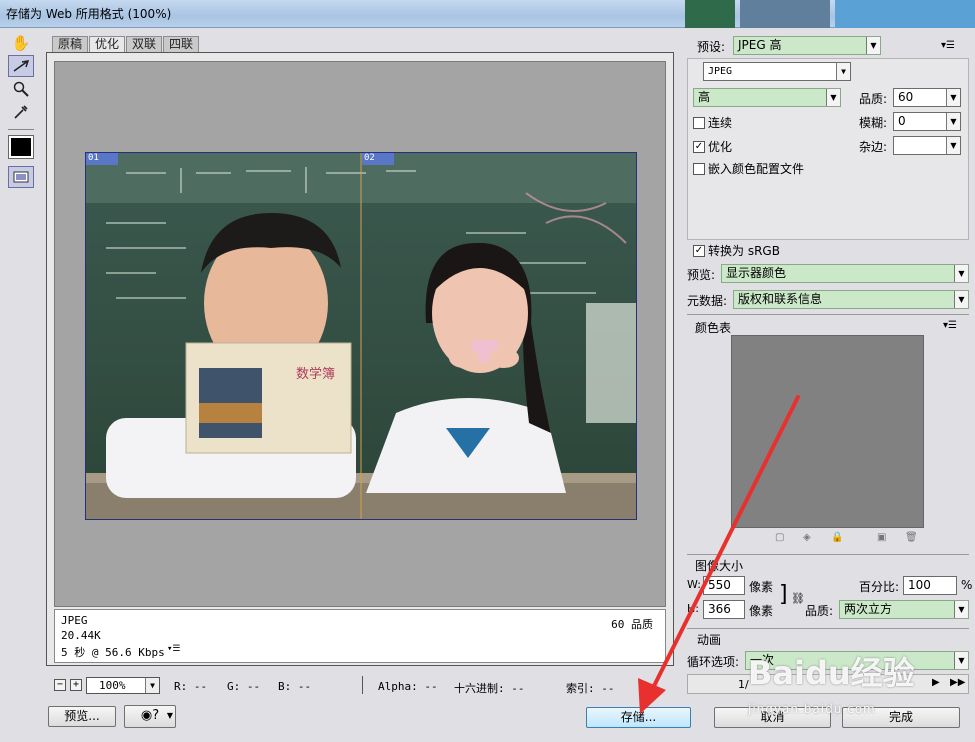  What do you see at coordinates (694, 584) in the screenshot?
I see `width-label: W:` at bounding box center [694, 584].